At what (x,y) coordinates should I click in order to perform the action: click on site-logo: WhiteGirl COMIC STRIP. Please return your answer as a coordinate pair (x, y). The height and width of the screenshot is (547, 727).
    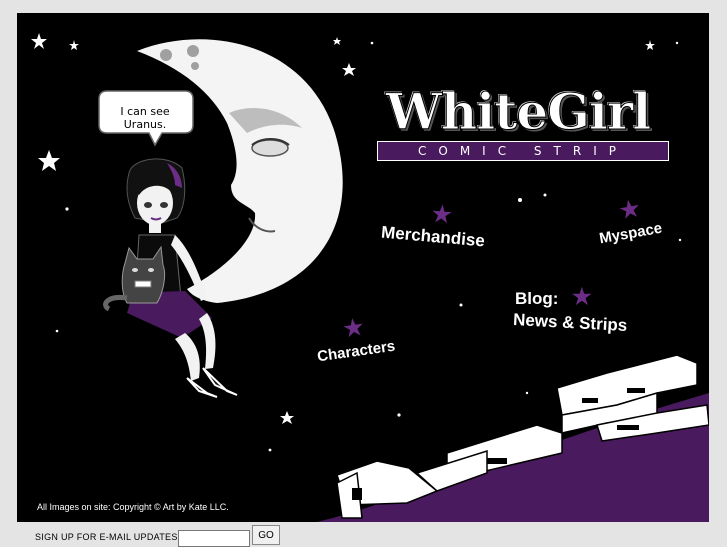
    Looking at the image, I should click on (518, 121).